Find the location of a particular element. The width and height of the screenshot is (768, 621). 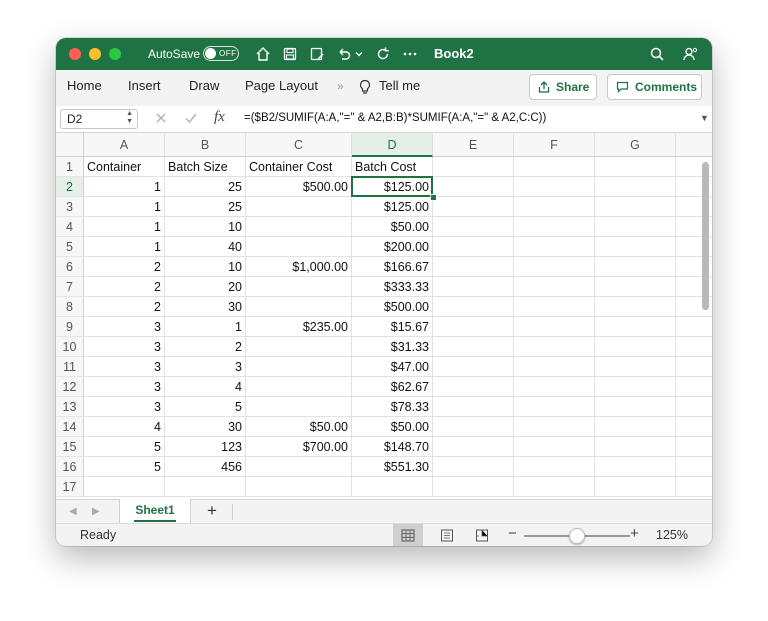

row-header: 5 is located at coordinates (70, 247).